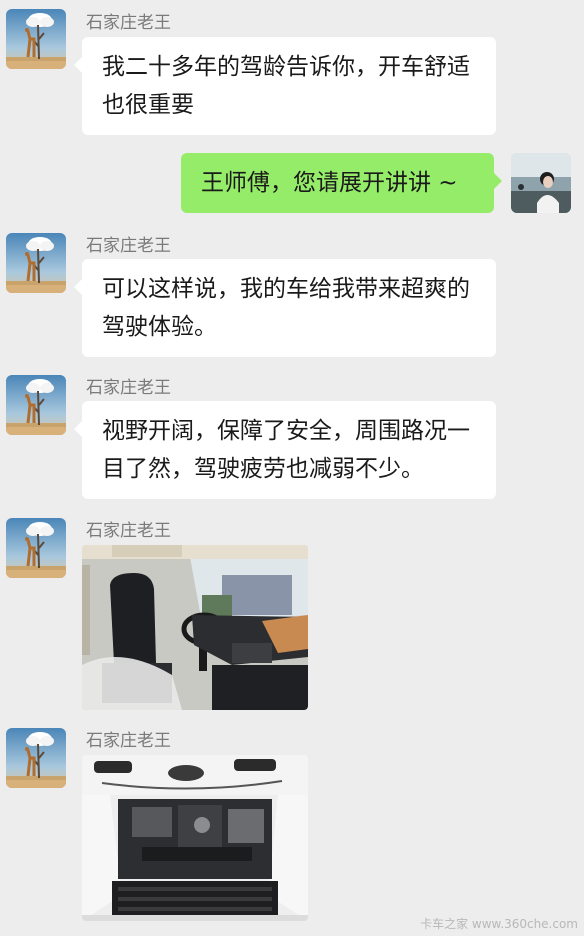 The height and width of the screenshot is (936, 584). I want to click on message-row: 石家庄老王 可以这样说，我的车给我带来超爽的驾驶体验。, so click(292, 295).